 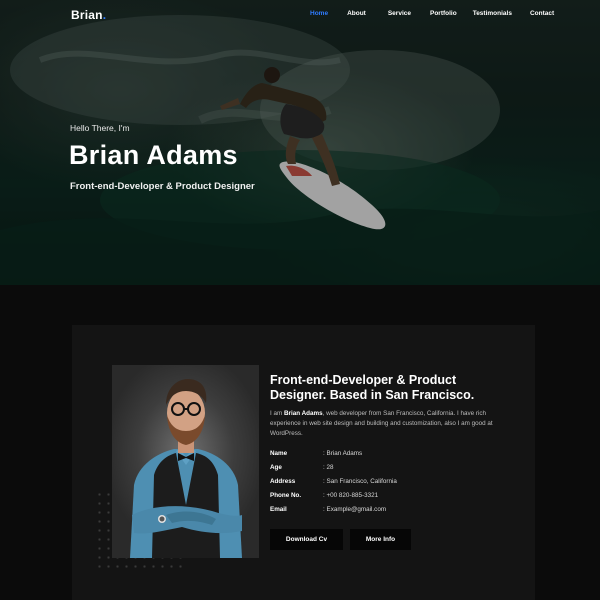 I want to click on detail-label: Name, so click(x=279, y=453).